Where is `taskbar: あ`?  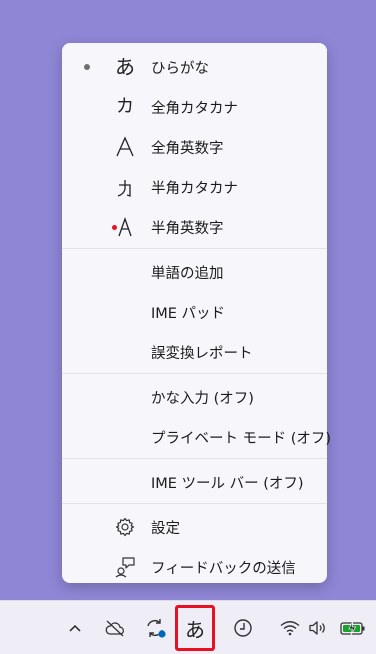 taskbar: あ is located at coordinates (188, 627).